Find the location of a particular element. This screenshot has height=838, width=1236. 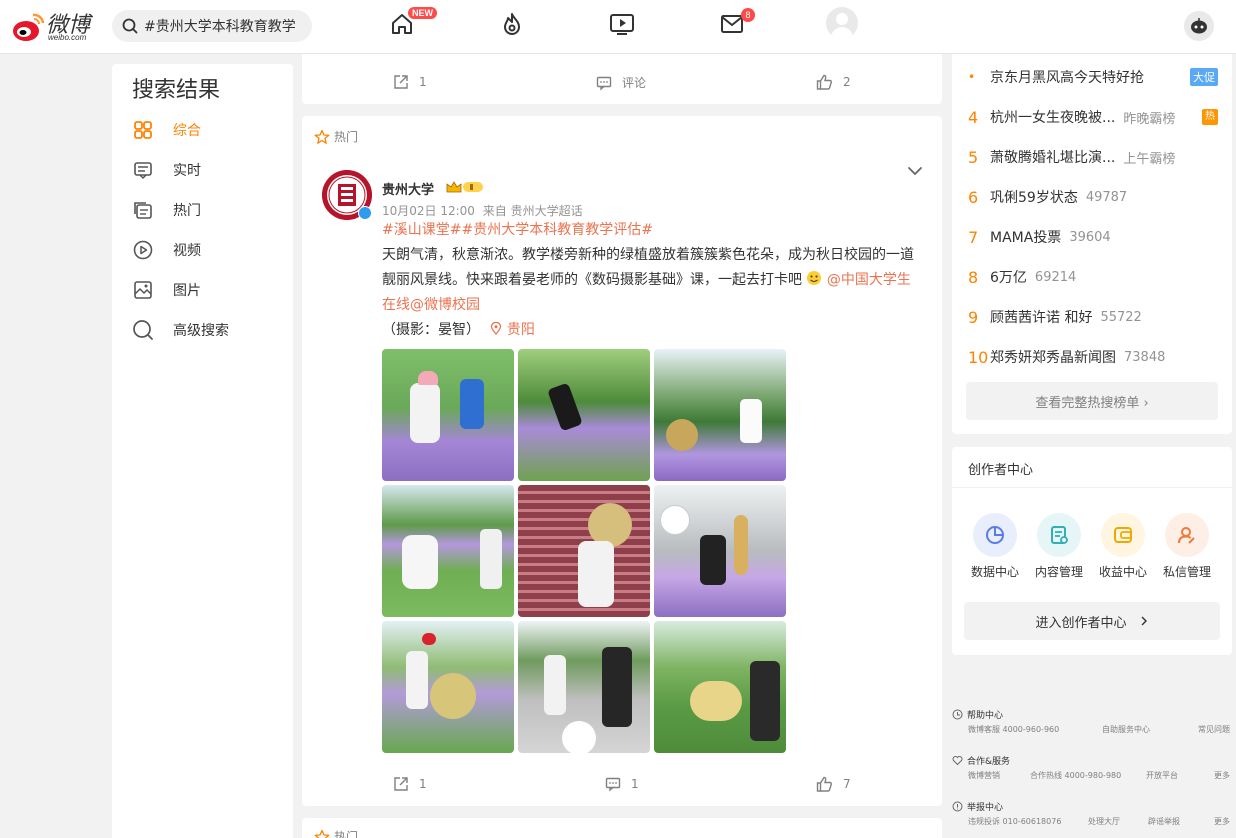

image-icon is located at coordinates (143, 290).